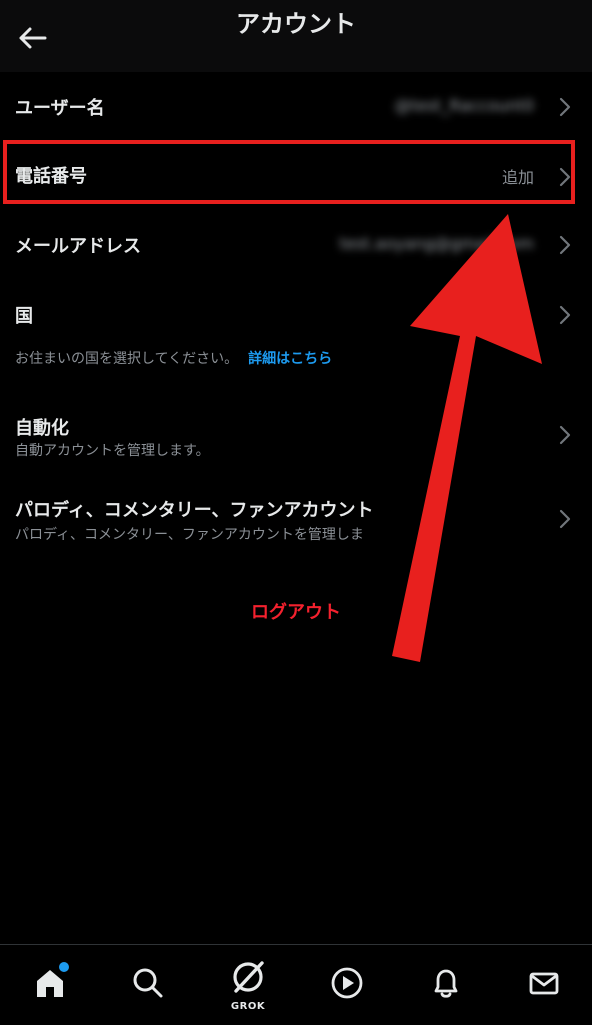 Image resolution: width=592 pixels, height=1025 pixels. What do you see at coordinates (248, 1006) in the screenshot?
I see `grok-label: GROK` at bounding box center [248, 1006].